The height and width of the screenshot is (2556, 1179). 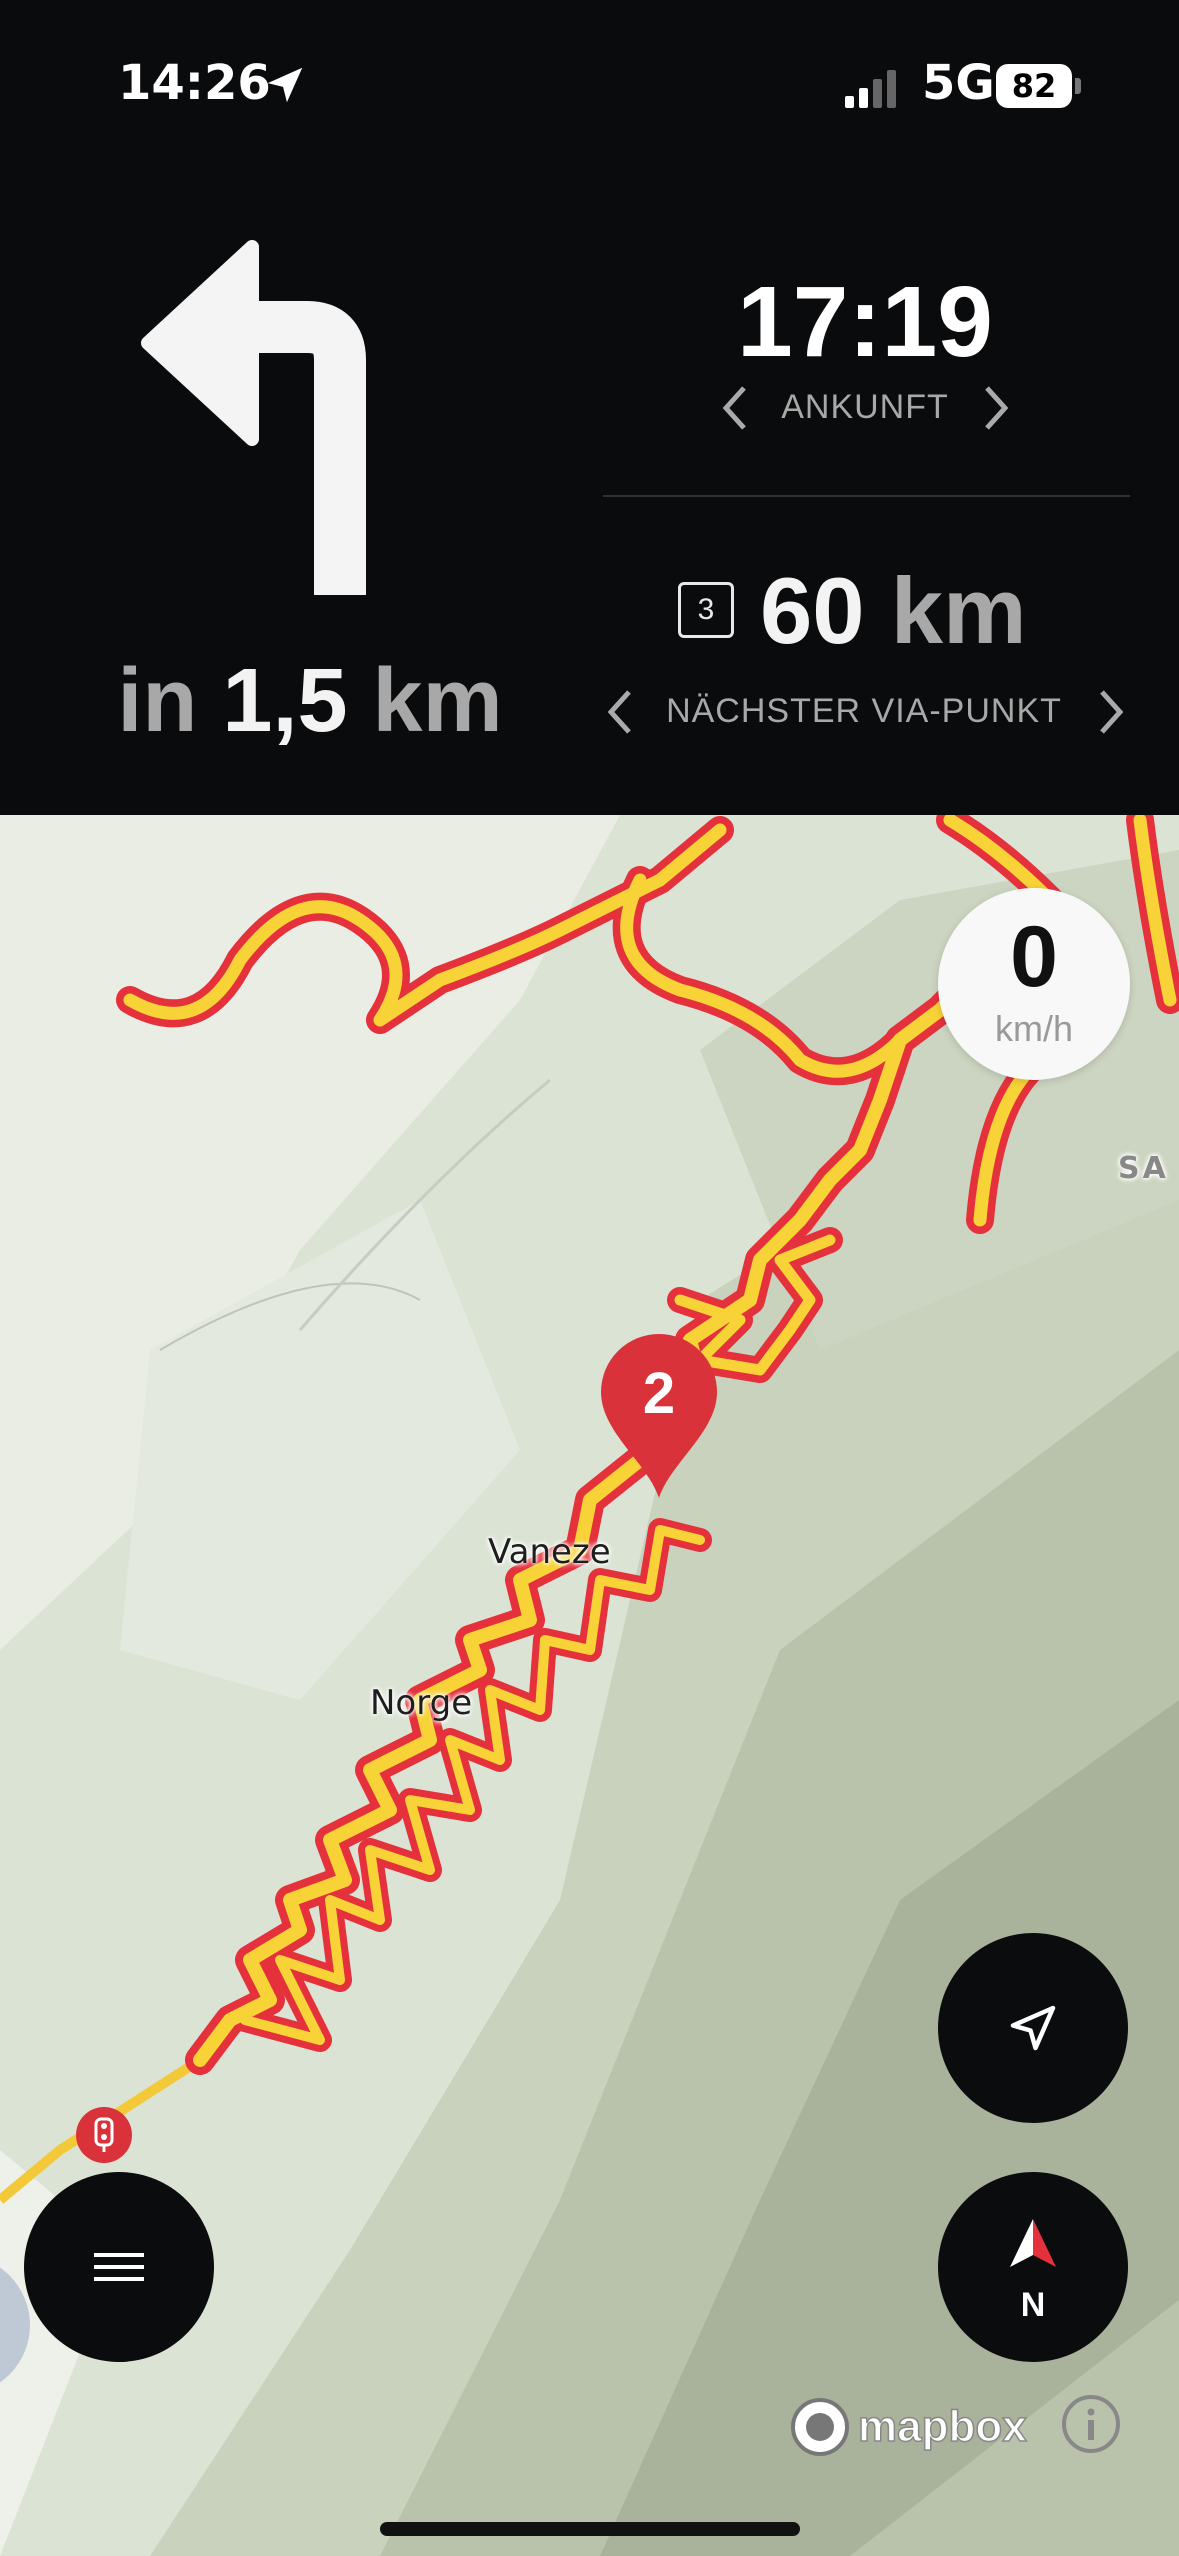 I want to click on recenter-arrow-icon, so click(x=1033, y=2028).